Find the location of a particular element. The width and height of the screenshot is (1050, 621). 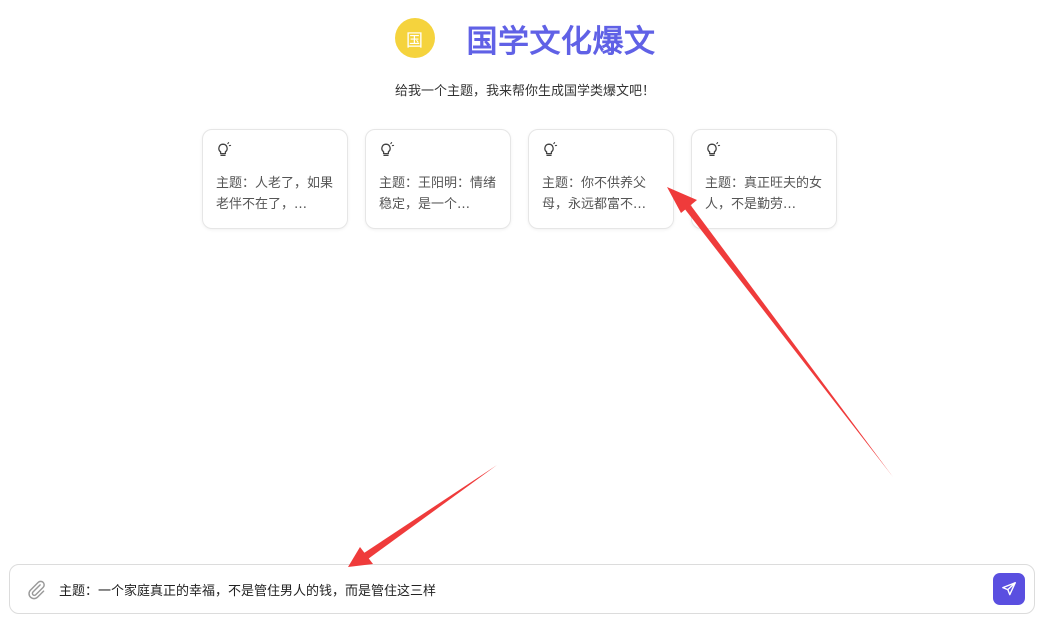

chat-input is located at coordinates (526, 589).